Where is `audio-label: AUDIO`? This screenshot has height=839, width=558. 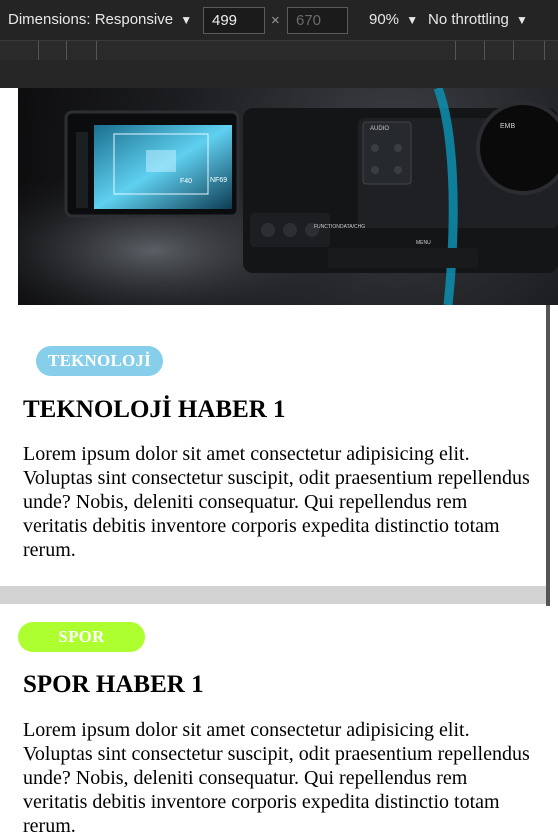 audio-label: AUDIO is located at coordinates (379, 129).